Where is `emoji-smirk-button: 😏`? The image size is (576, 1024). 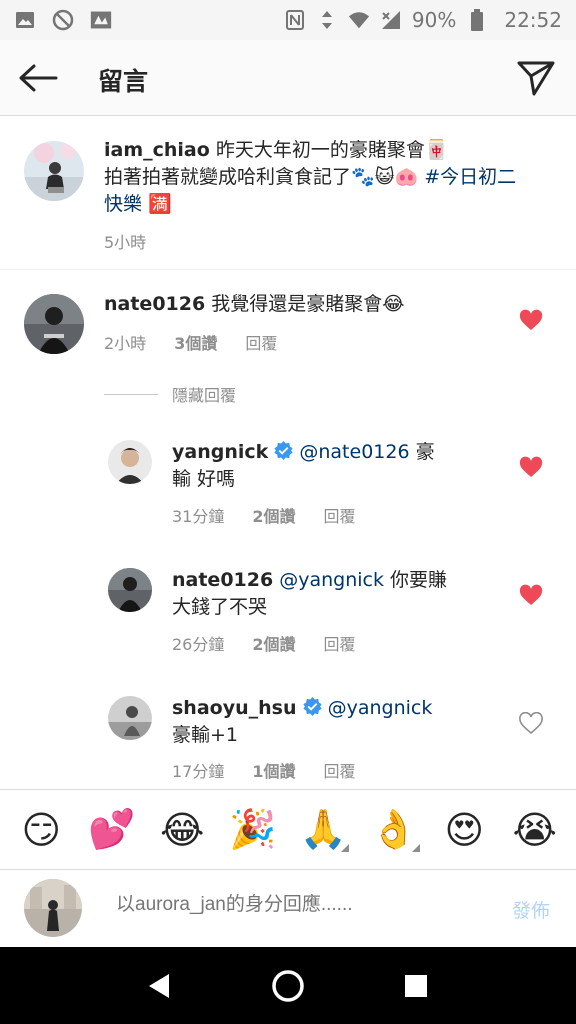 emoji-smirk-button: 😏 is located at coordinates (41, 830).